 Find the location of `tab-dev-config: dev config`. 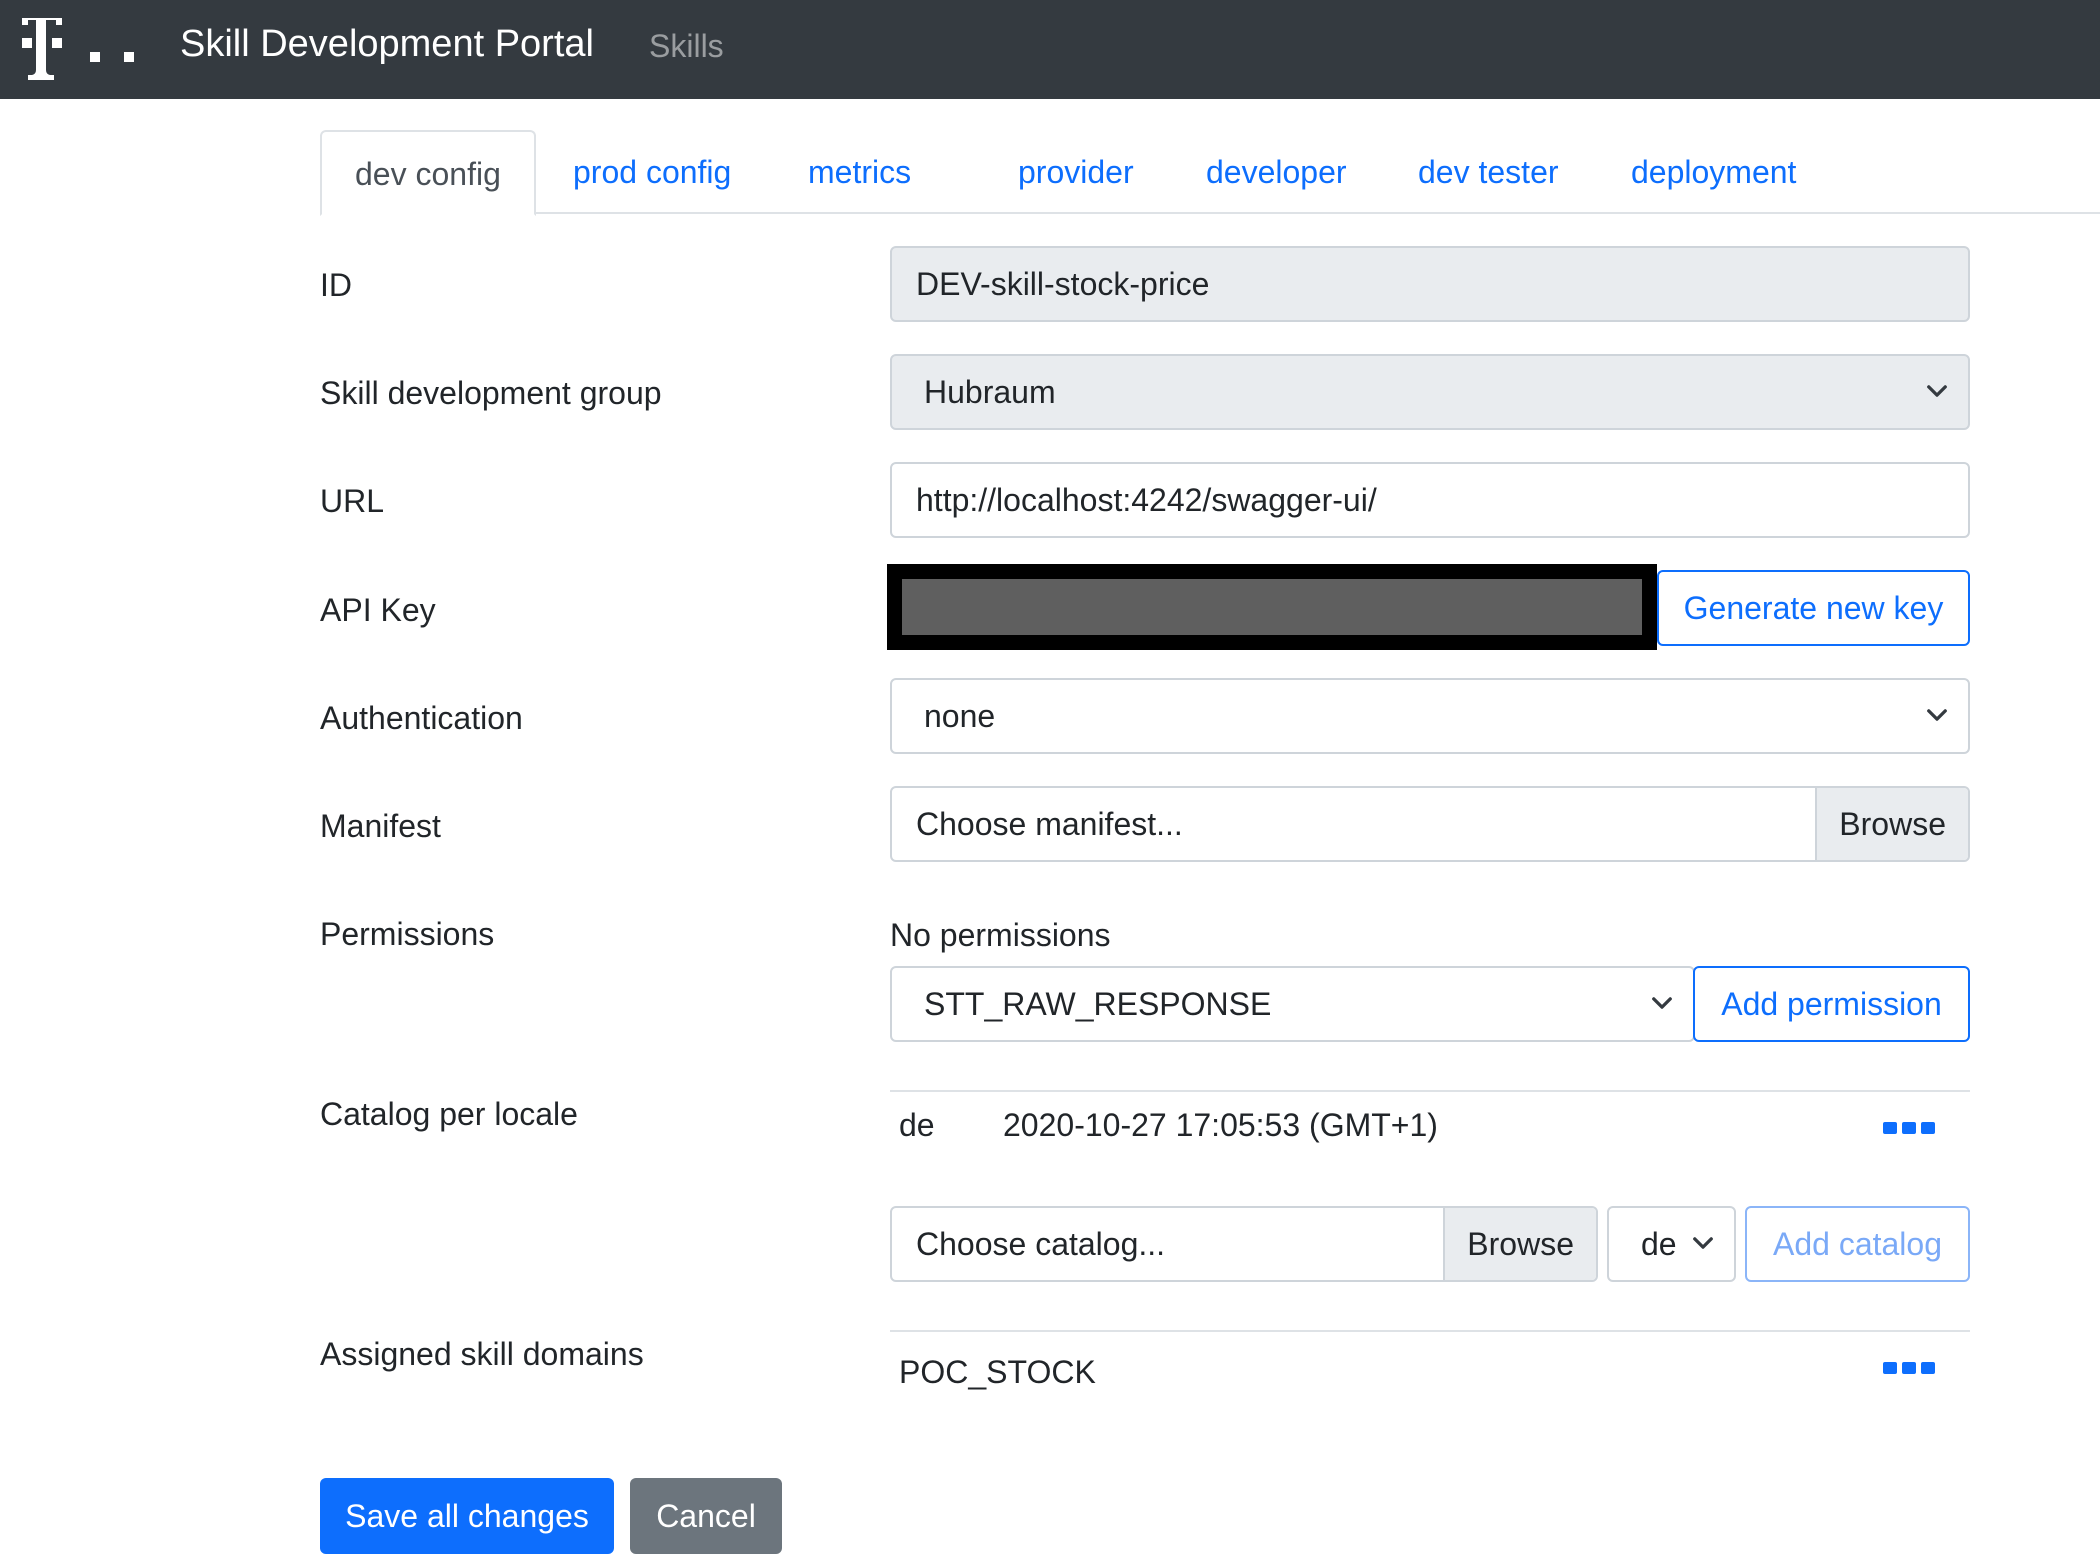

tab-dev-config: dev config is located at coordinates (428, 173).